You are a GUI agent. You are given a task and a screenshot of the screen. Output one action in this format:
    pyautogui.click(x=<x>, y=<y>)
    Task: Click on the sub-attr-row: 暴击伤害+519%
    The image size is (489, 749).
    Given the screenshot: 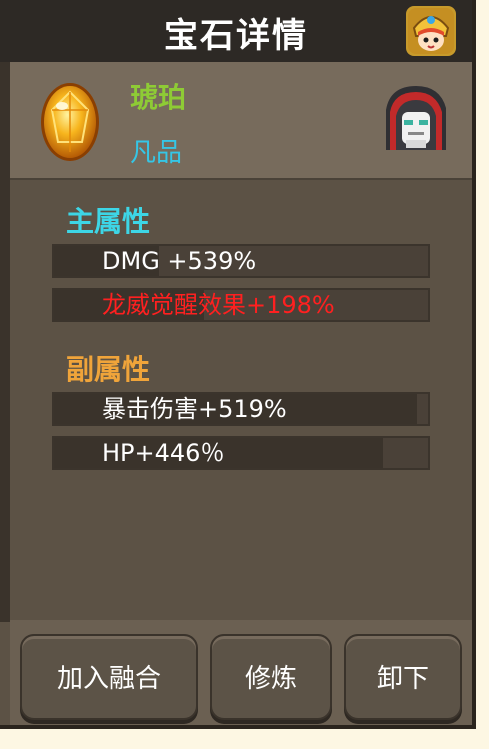 What is the action you would take?
    pyautogui.click(x=241, y=409)
    